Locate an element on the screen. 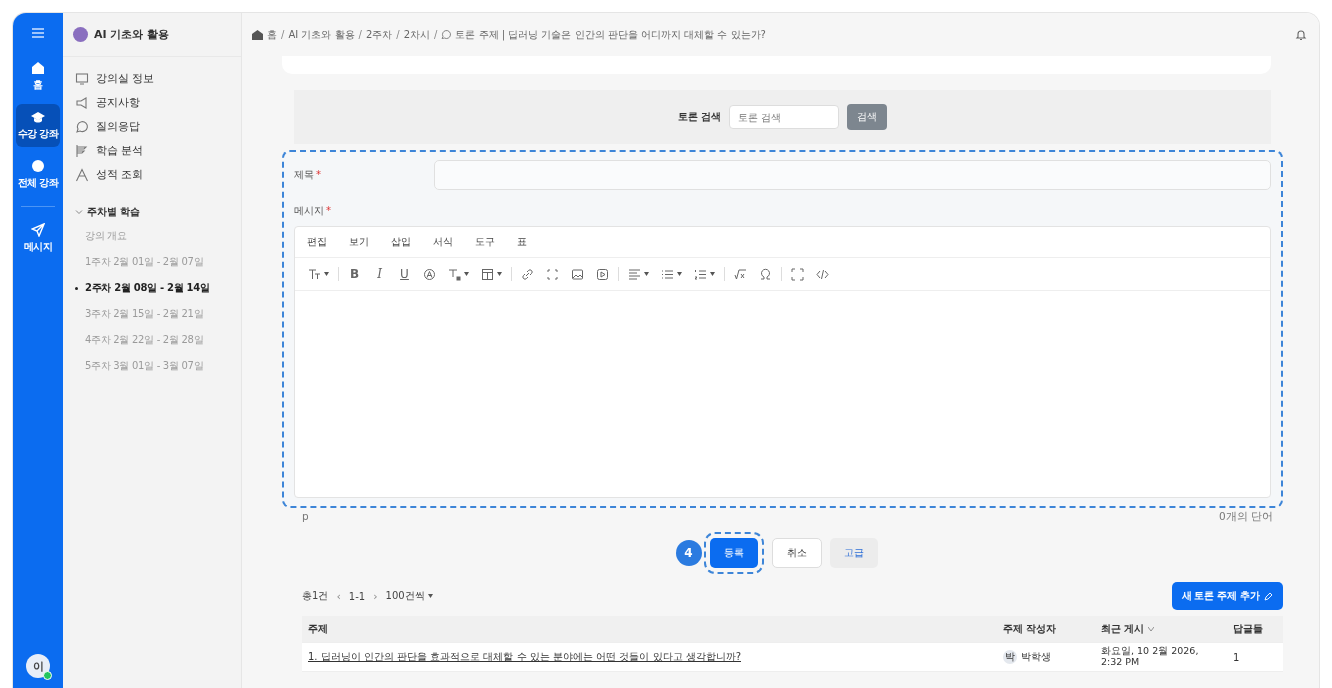 The image size is (1332, 688). author-avatar: 박 is located at coordinates (1010, 657).